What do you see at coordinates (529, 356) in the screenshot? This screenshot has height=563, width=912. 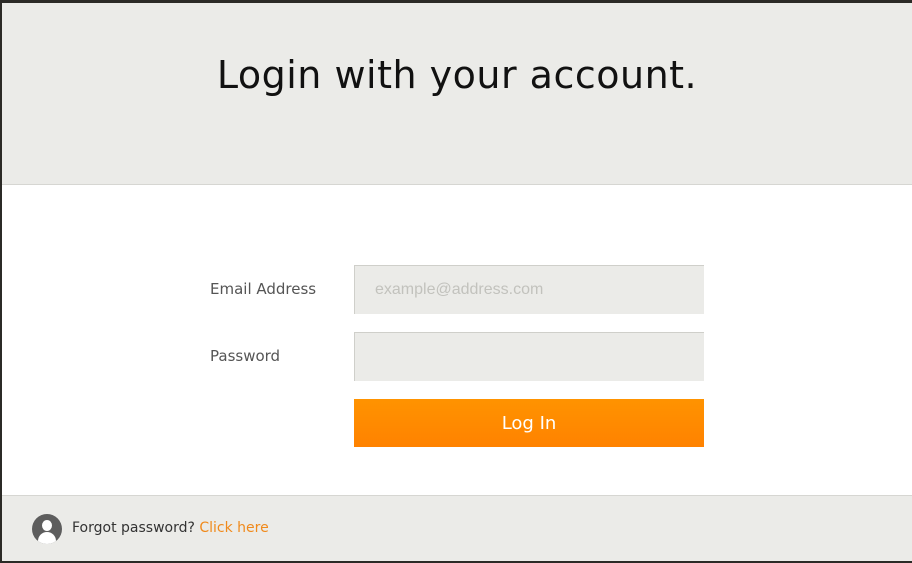 I see `password-field` at bounding box center [529, 356].